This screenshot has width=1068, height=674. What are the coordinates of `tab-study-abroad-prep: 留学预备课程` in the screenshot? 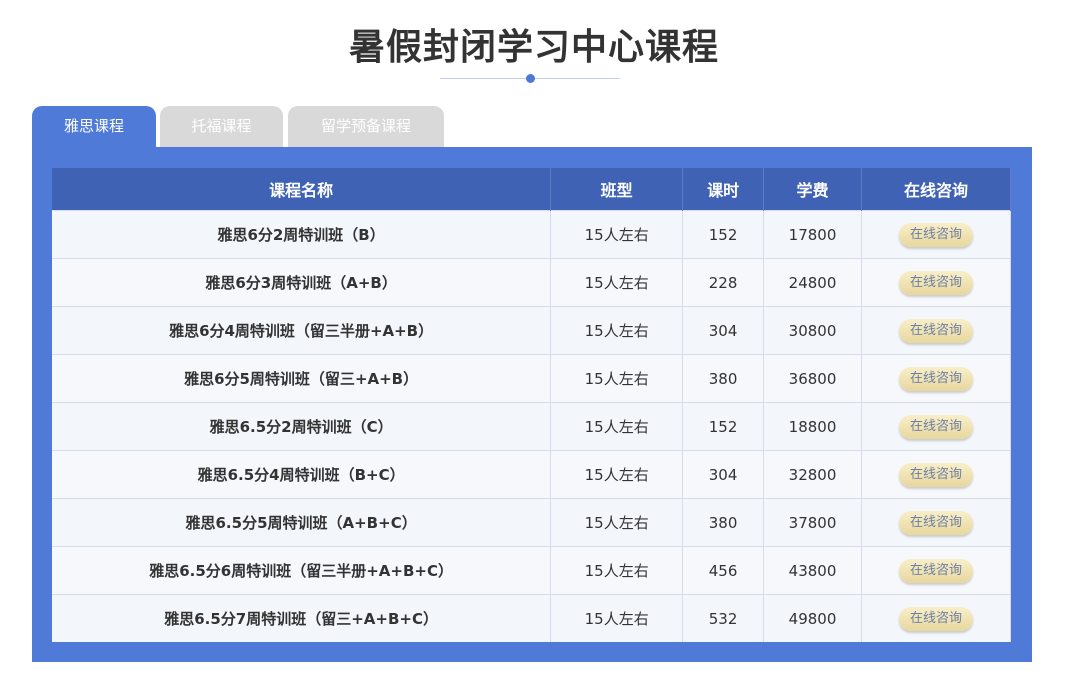 It's located at (366, 126).